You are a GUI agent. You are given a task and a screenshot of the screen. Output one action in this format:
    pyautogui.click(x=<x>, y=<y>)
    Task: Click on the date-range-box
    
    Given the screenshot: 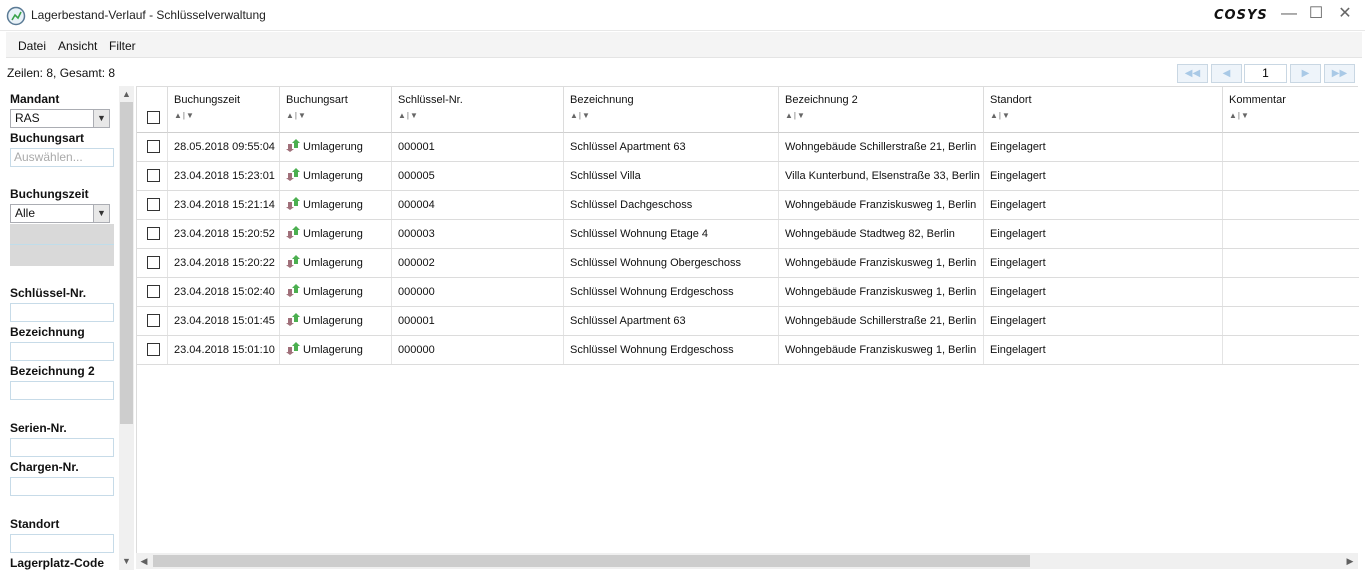 What is the action you would take?
    pyautogui.click(x=62, y=245)
    